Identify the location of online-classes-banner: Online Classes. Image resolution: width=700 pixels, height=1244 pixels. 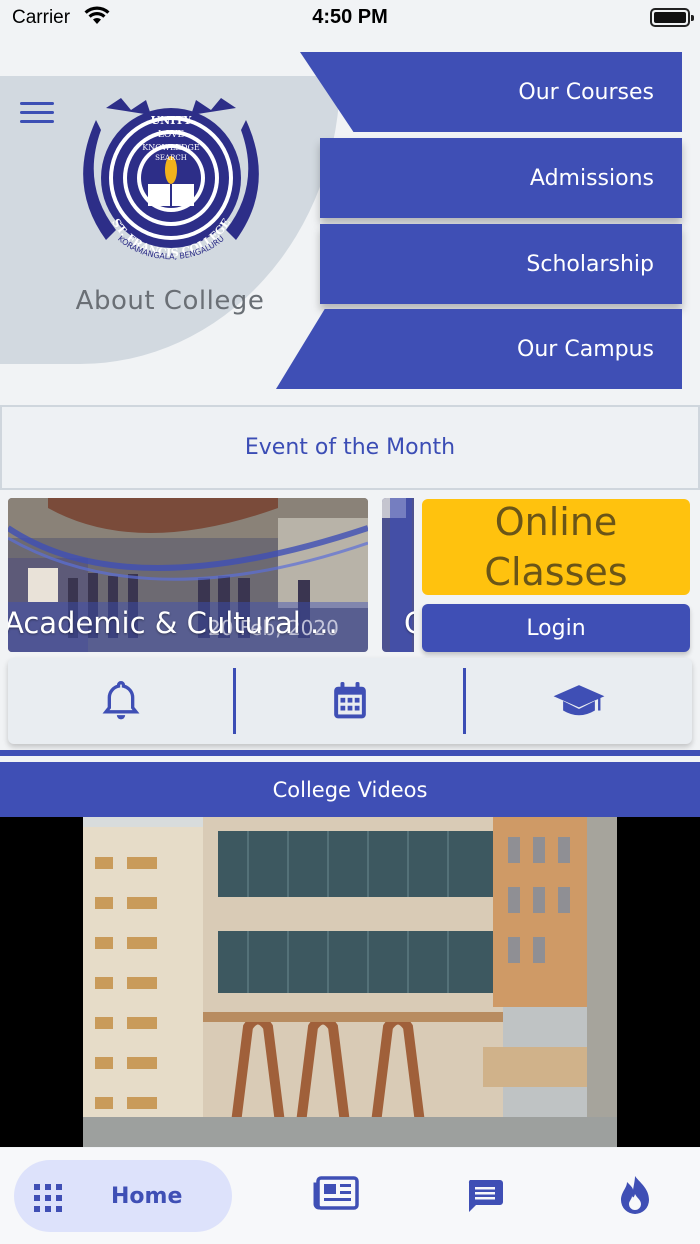
(556, 547).